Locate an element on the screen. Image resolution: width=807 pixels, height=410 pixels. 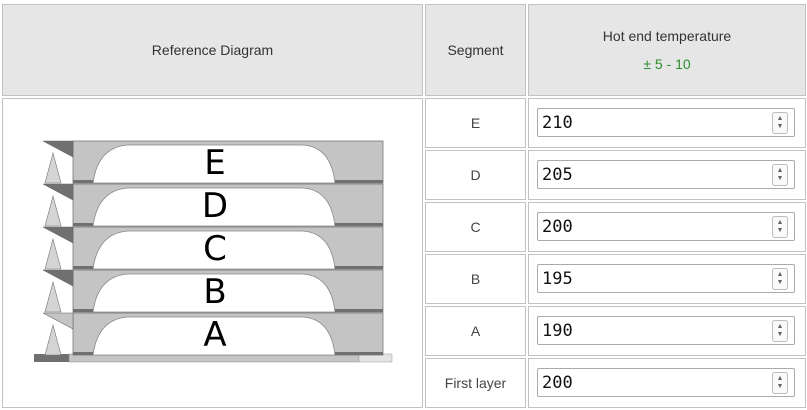
temperature-tolerance: ± 5 - 10 is located at coordinates (667, 64).